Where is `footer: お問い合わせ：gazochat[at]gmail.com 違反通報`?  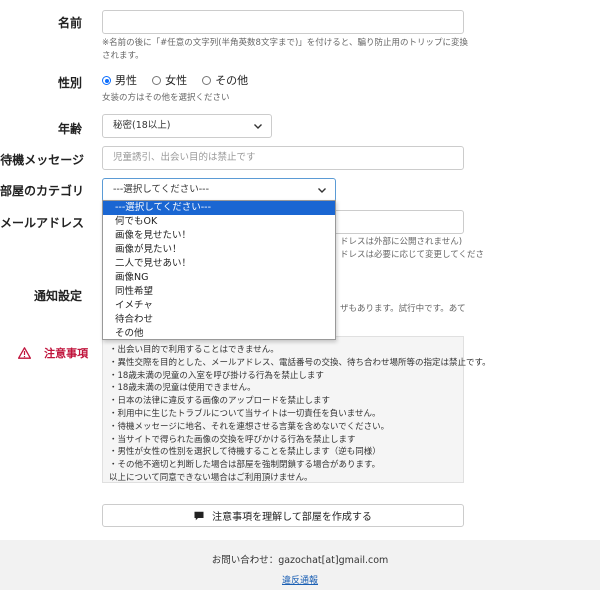 footer: お問い合わせ：gazochat[at]gmail.com 違反通報 is located at coordinates (300, 565).